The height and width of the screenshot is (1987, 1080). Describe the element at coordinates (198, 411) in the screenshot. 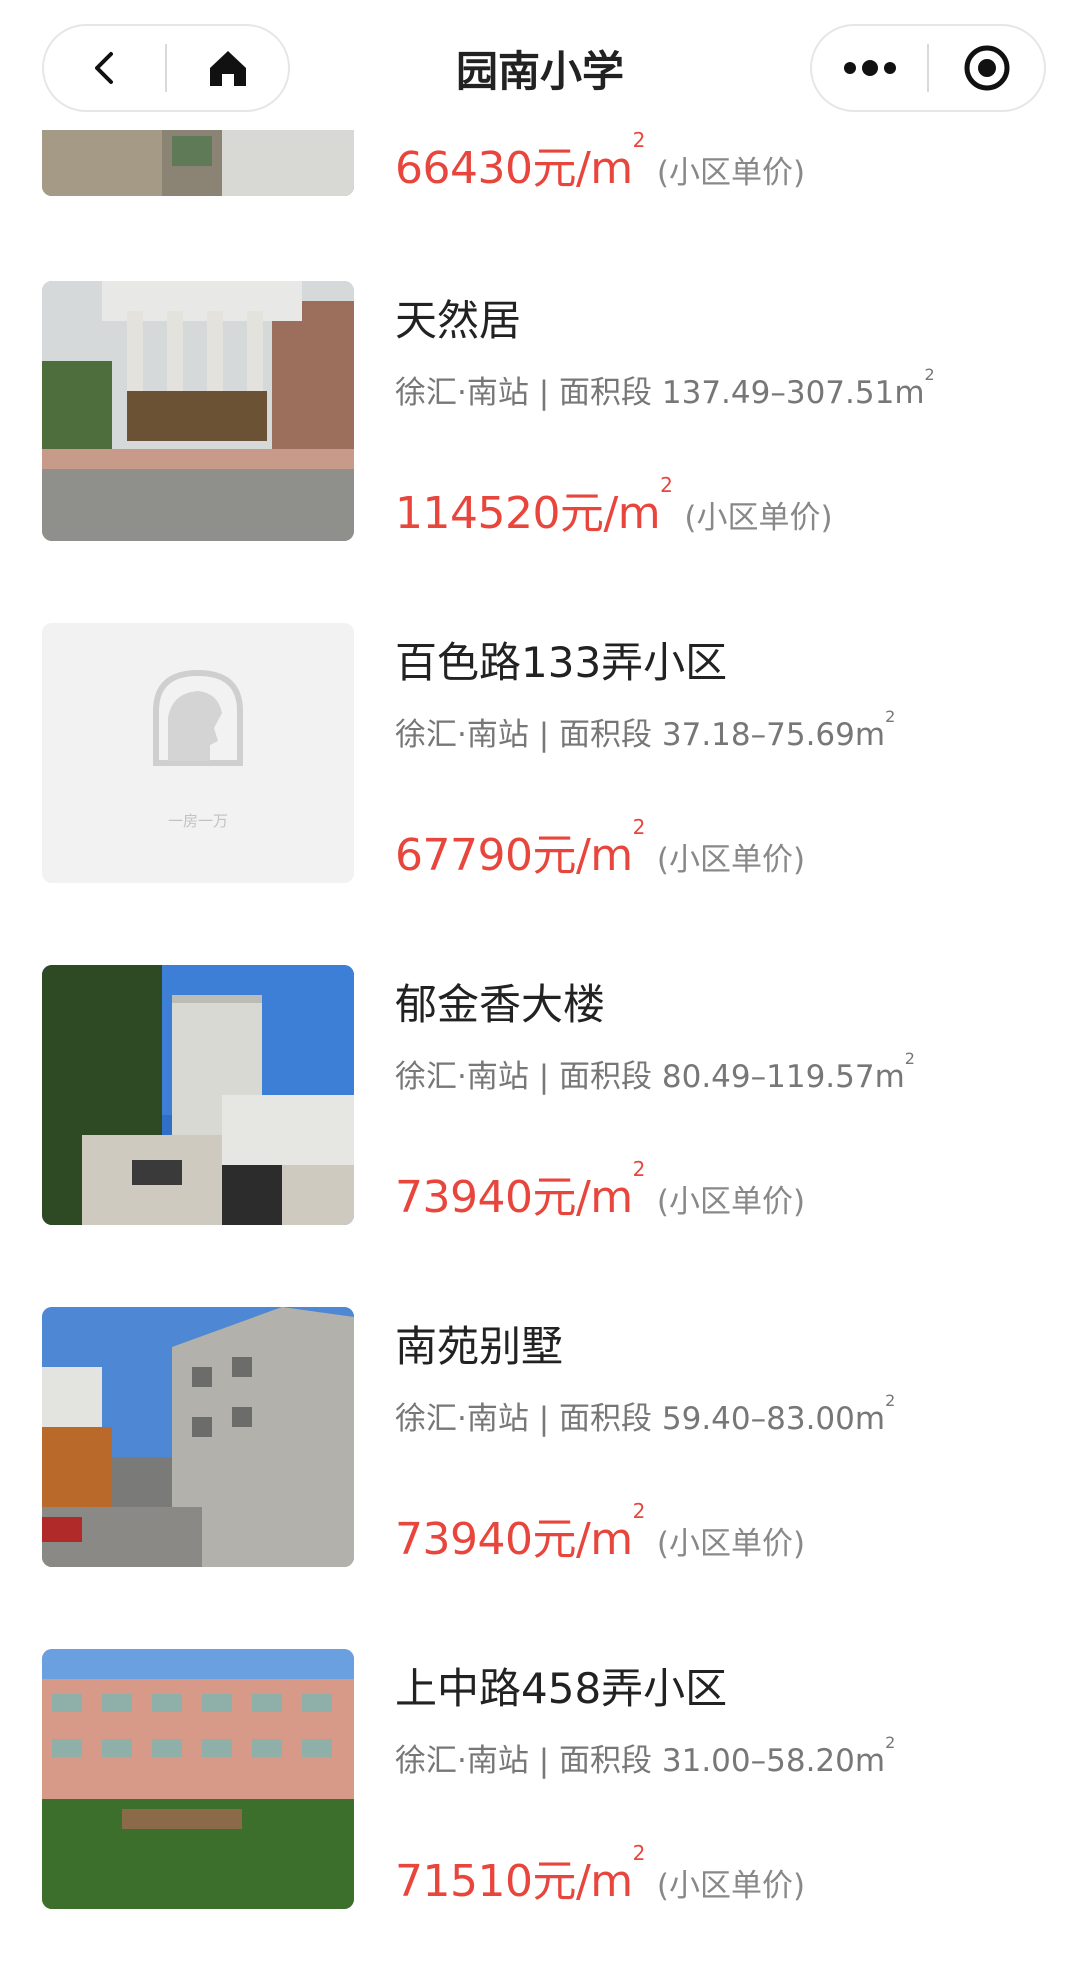

I see `pavilion-gate-photo` at that location.